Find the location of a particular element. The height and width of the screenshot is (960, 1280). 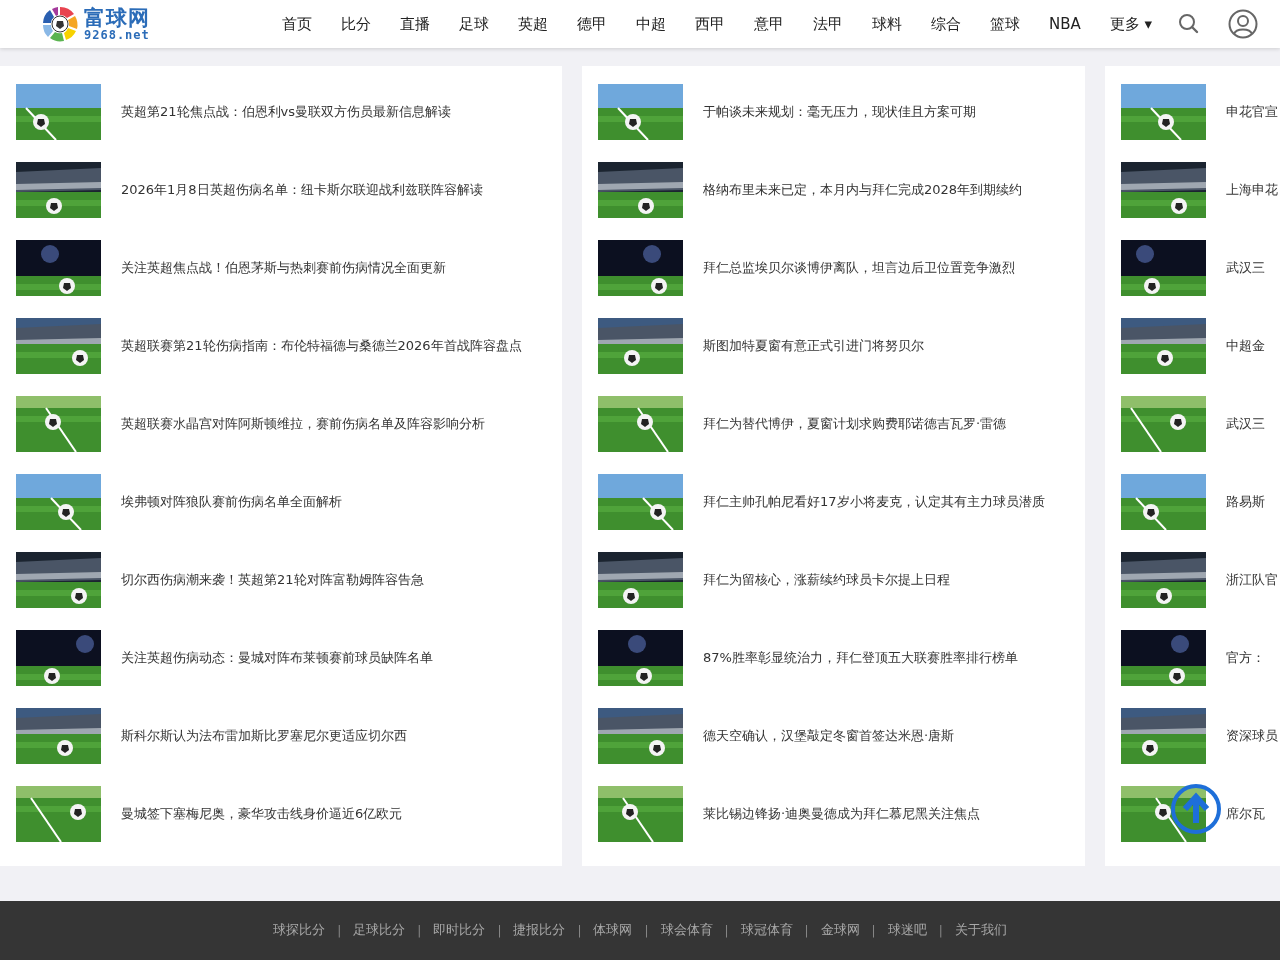

footer-link: 足球比分 is located at coordinates (379, 930).